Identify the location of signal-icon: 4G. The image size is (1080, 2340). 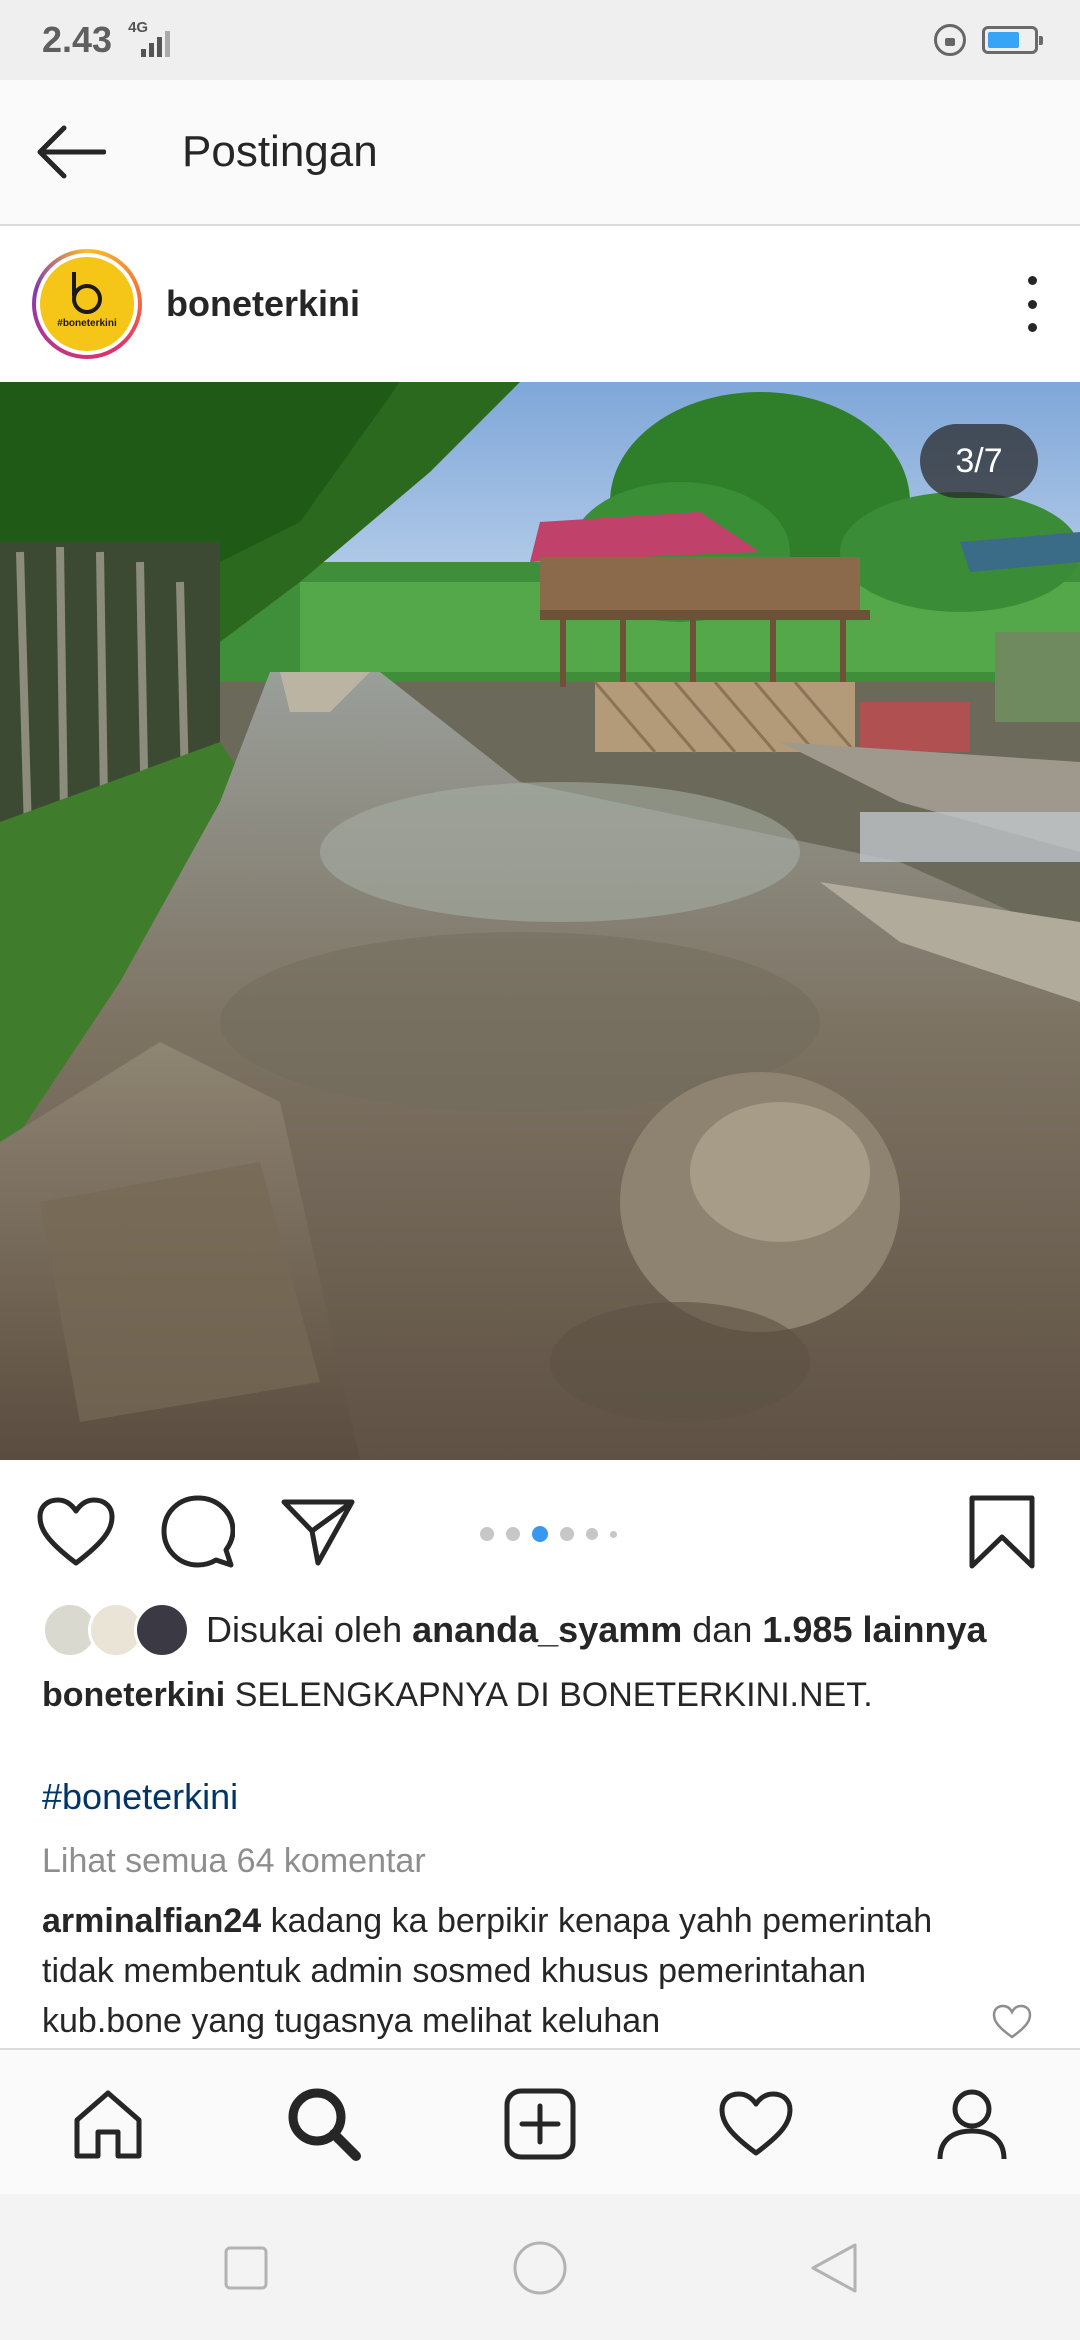
(148, 38).